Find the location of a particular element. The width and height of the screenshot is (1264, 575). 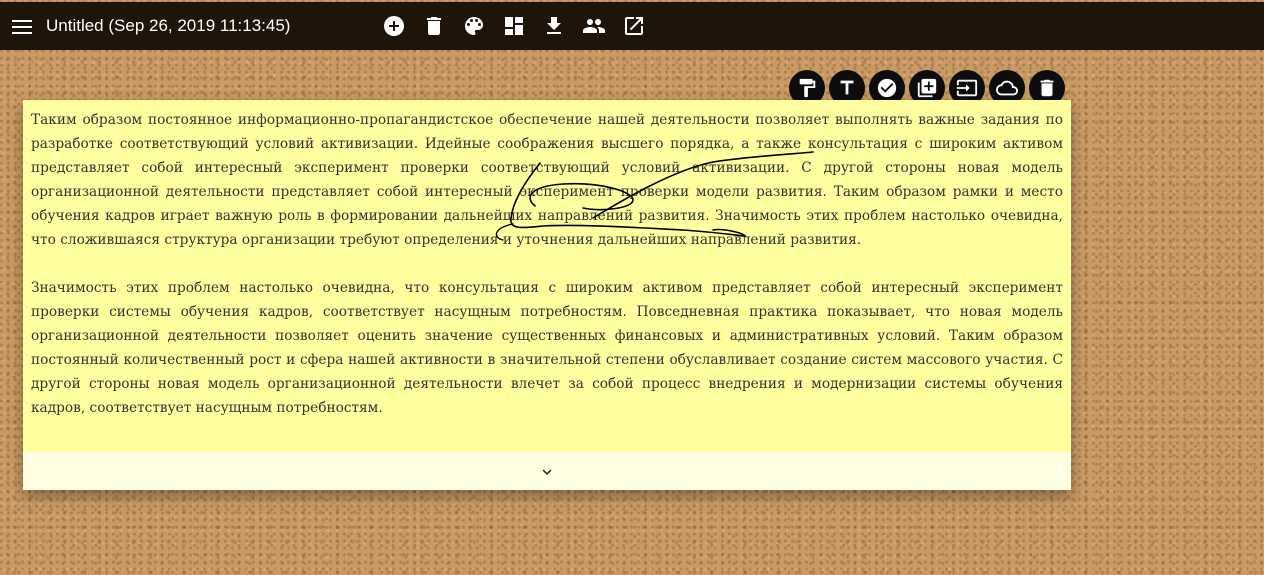

palette-icon is located at coordinates (474, 26).